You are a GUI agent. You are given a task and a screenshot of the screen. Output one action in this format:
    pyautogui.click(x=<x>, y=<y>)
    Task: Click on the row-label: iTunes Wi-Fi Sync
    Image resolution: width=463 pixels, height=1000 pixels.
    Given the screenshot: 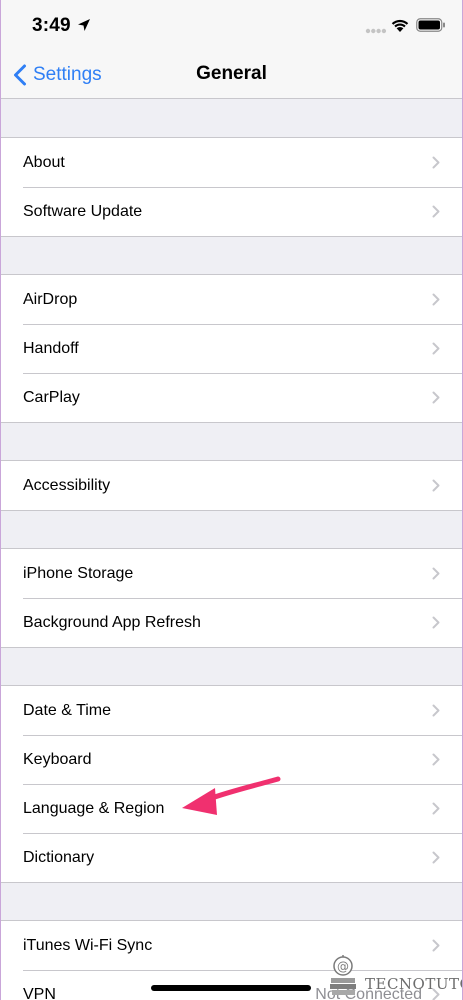 What is the action you would take?
    pyautogui.click(x=88, y=945)
    